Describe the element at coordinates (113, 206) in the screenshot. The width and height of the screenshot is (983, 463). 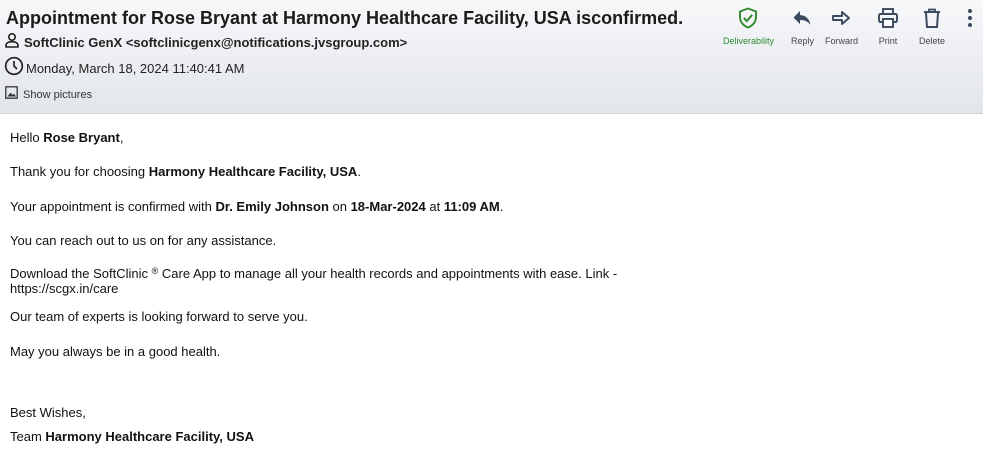
I see `appt-text: Your appointment is confirmed with` at that location.